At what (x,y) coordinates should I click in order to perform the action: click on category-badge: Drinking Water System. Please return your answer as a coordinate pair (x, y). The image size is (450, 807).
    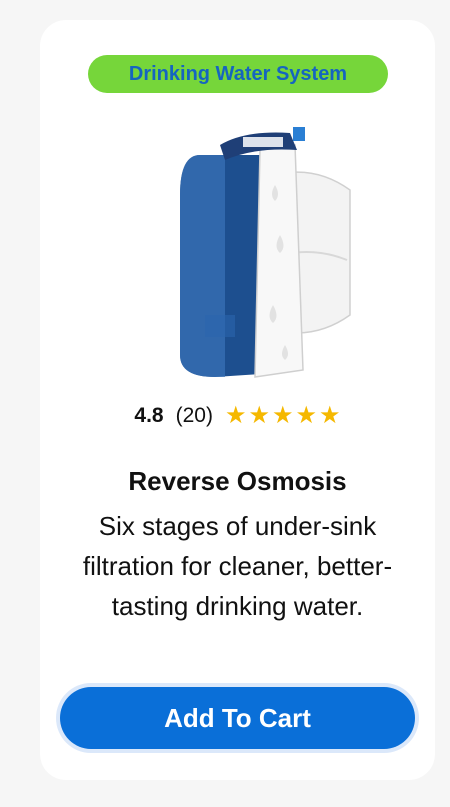
    Looking at the image, I should click on (238, 74).